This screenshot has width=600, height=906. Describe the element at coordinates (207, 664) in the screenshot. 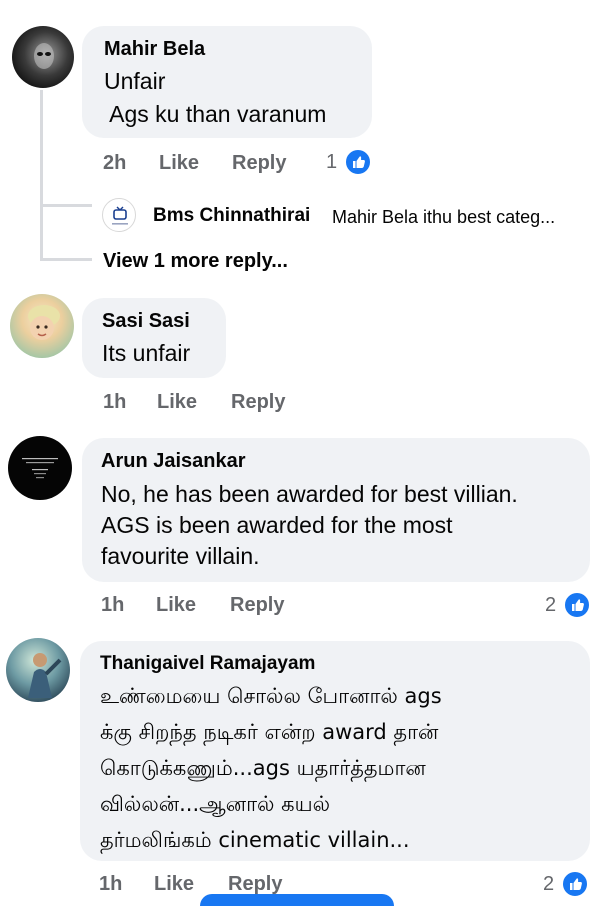

I see `comment-author: Thanigaivel Ramajayam` at that location.